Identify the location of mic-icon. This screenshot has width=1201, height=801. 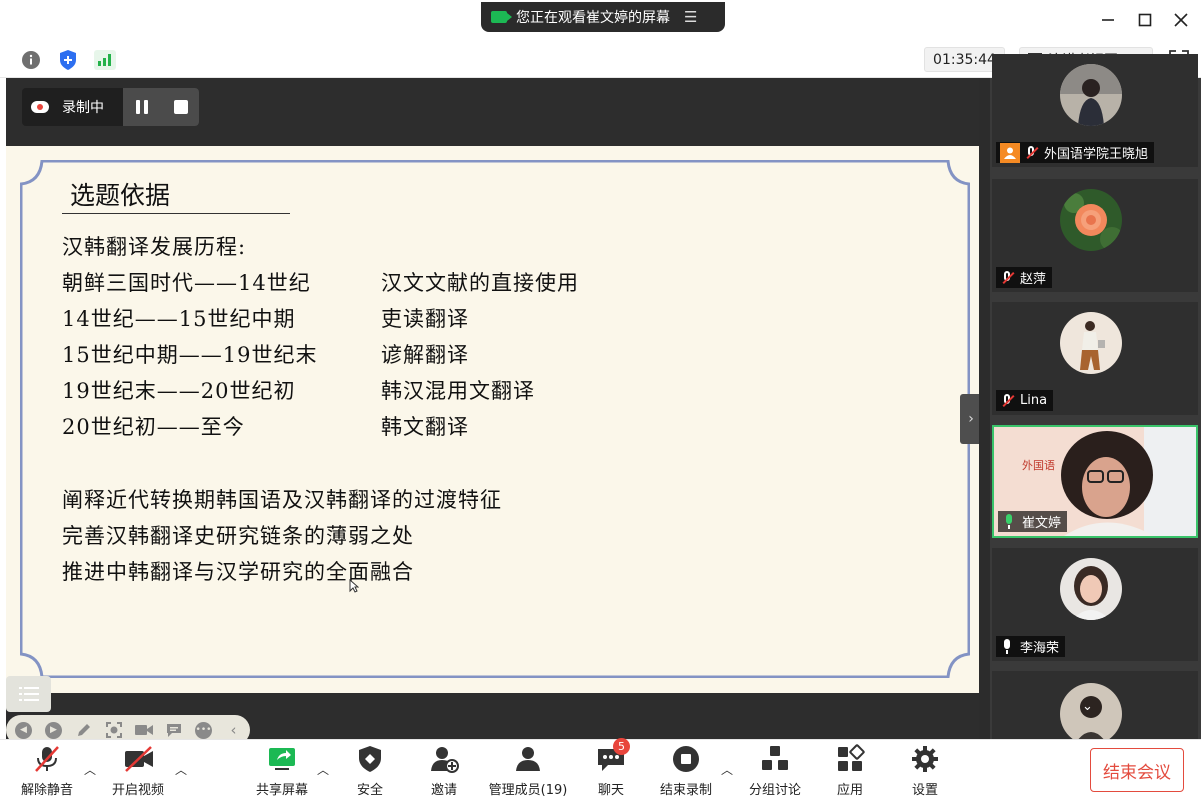
(1007, 646).